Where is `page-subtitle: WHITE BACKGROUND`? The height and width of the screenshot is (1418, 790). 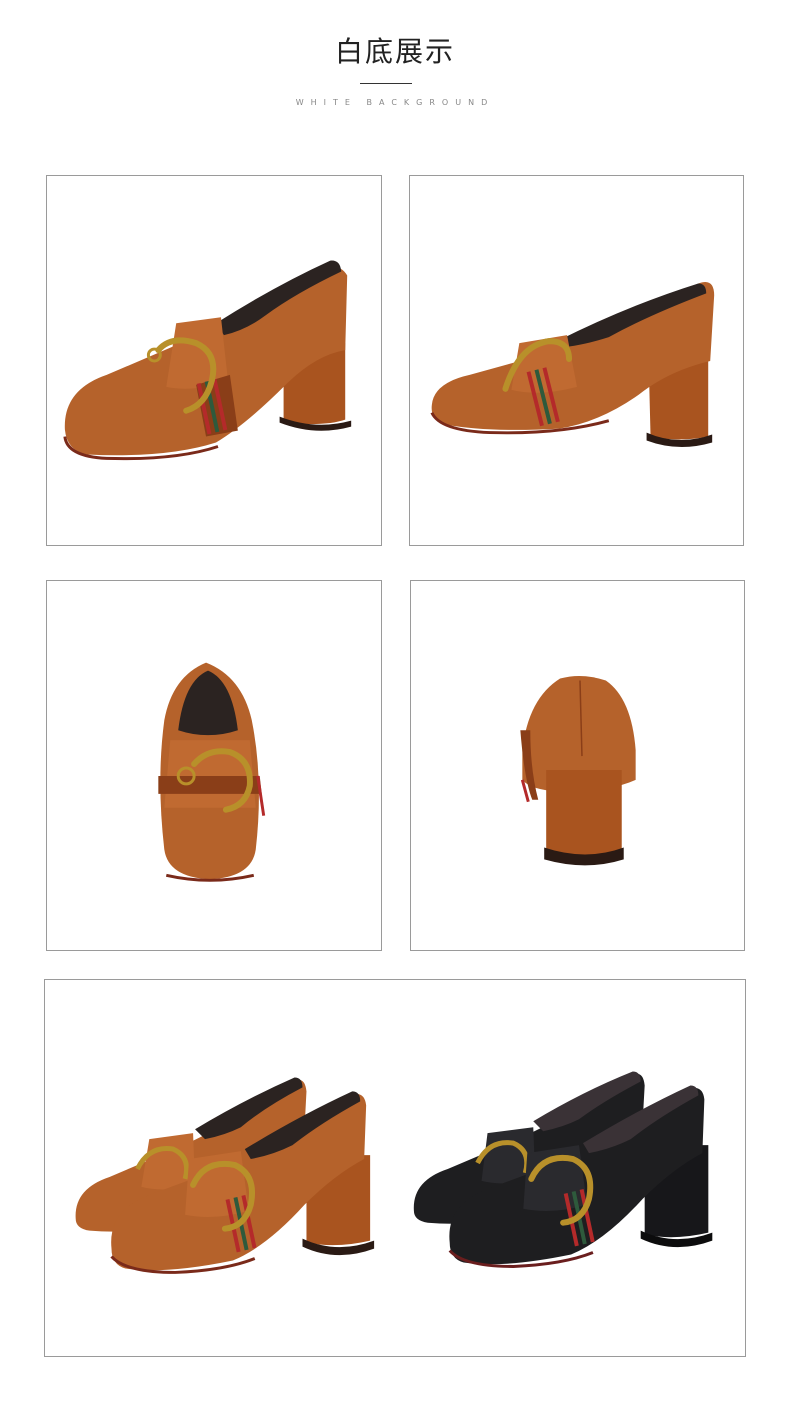
page-subtitle: WHITE BACKGROUND is located at coordinates (395, 102).